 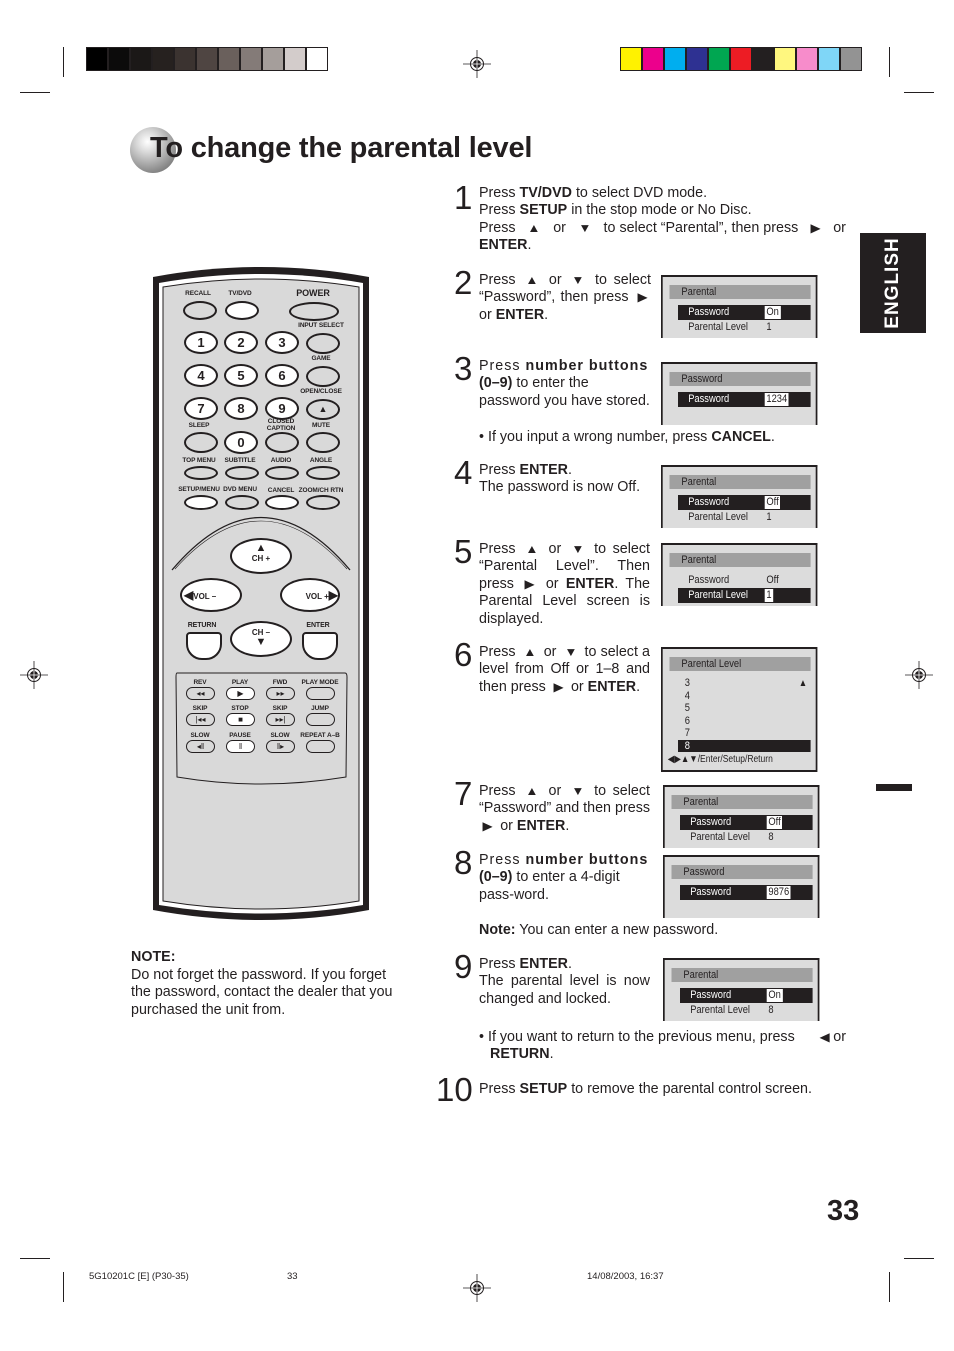 I want to click on parental-level-option: 7, so click(x=687, y=733).